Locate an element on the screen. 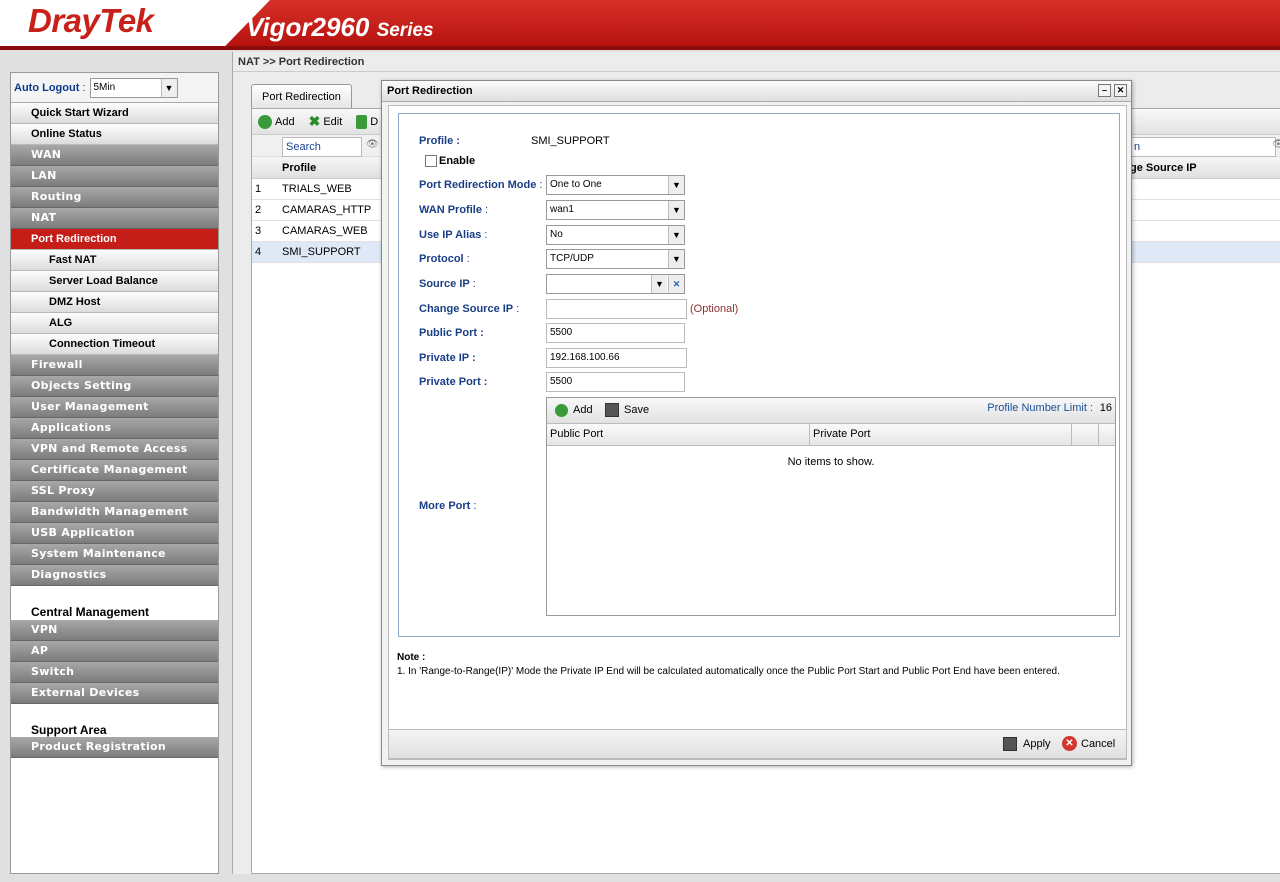  apply-icon is located at coordinates (1010, 744).